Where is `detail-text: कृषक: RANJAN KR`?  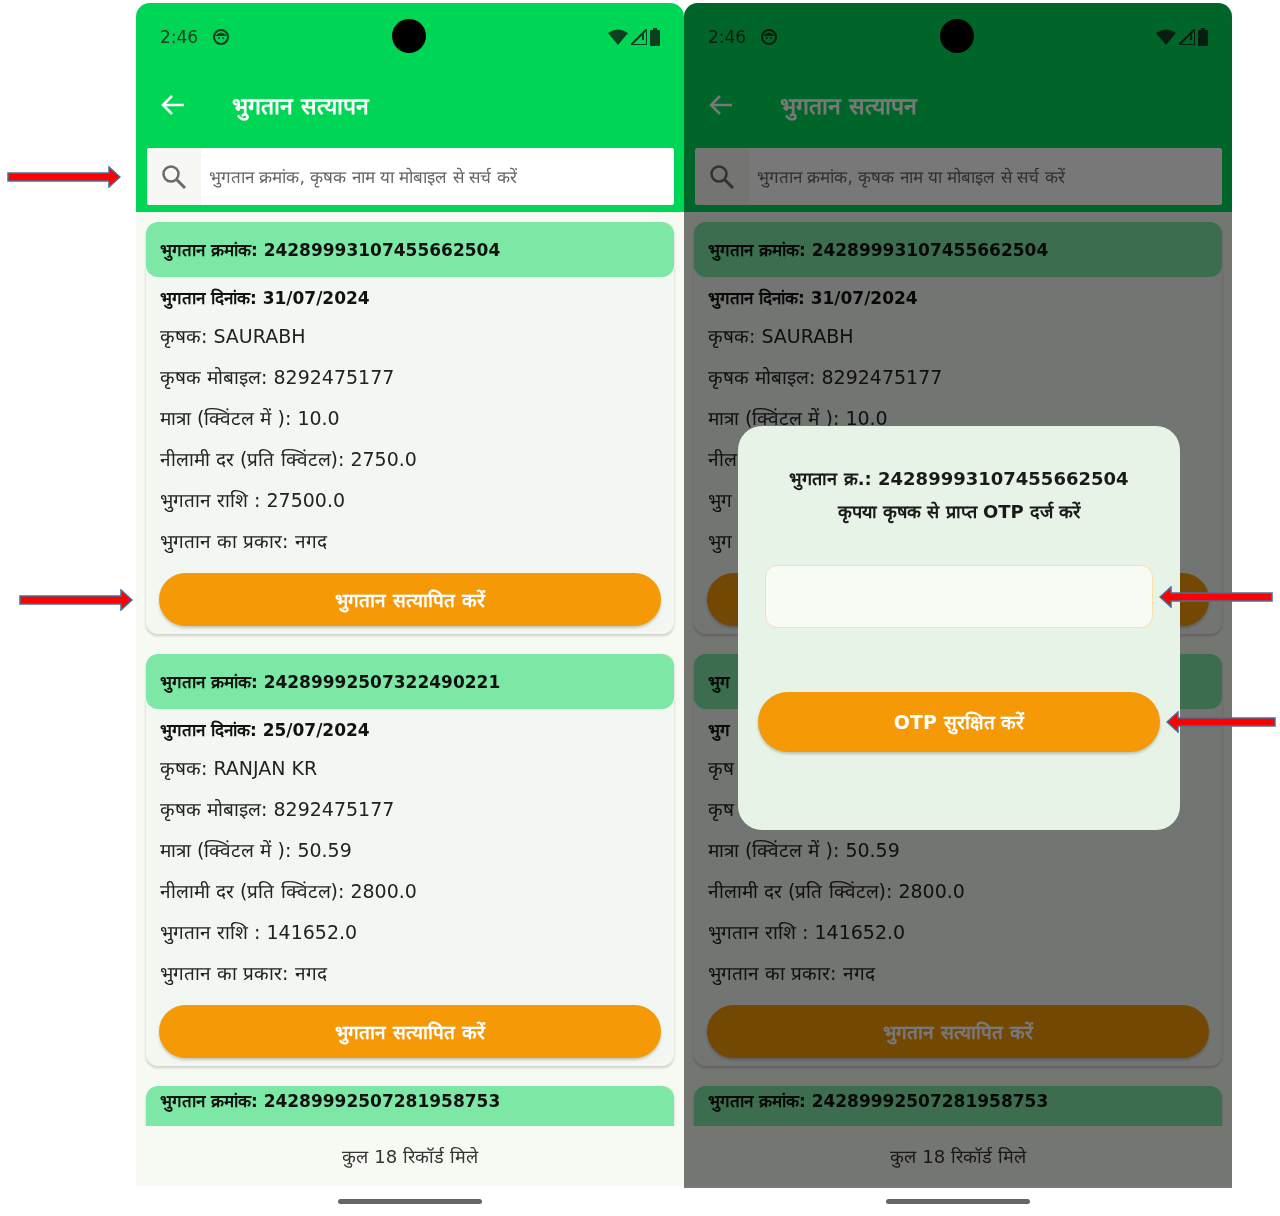
detail-text: कृषक: RANJAN KR is located at coordinates (239, 768).